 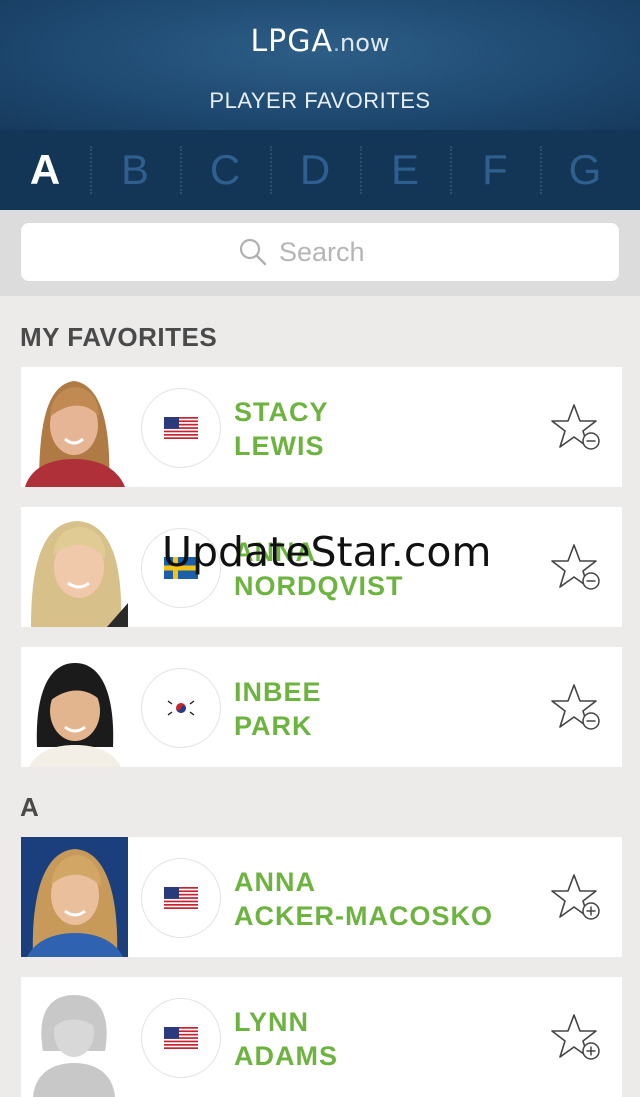 I want to click on alpha-tab-c: C, so click(x=225, y=170).